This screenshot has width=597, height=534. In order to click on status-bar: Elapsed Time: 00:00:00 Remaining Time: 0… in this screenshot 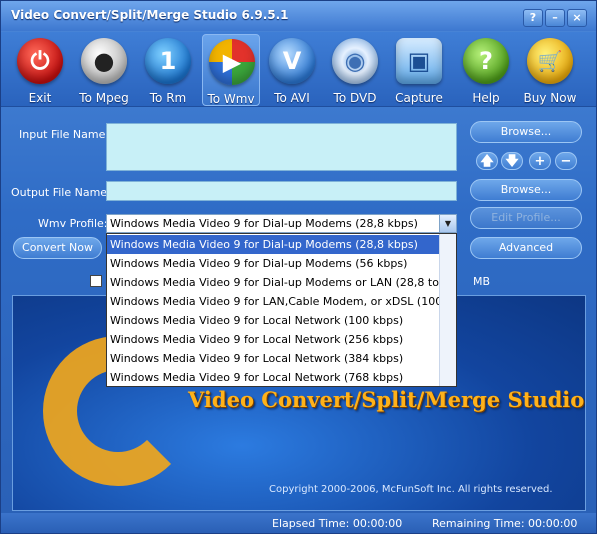, I will do `click(298, 523)`.